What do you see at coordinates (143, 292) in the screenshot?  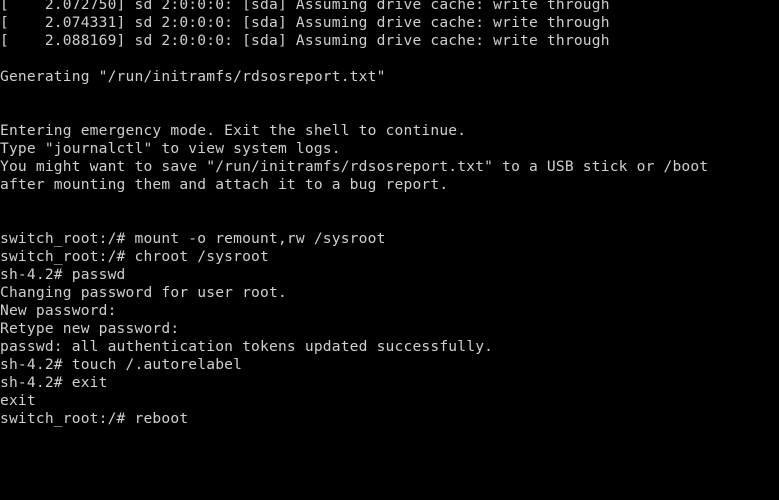 I see `console-line: Changing password for user root.` at bounding box center [143, 292].